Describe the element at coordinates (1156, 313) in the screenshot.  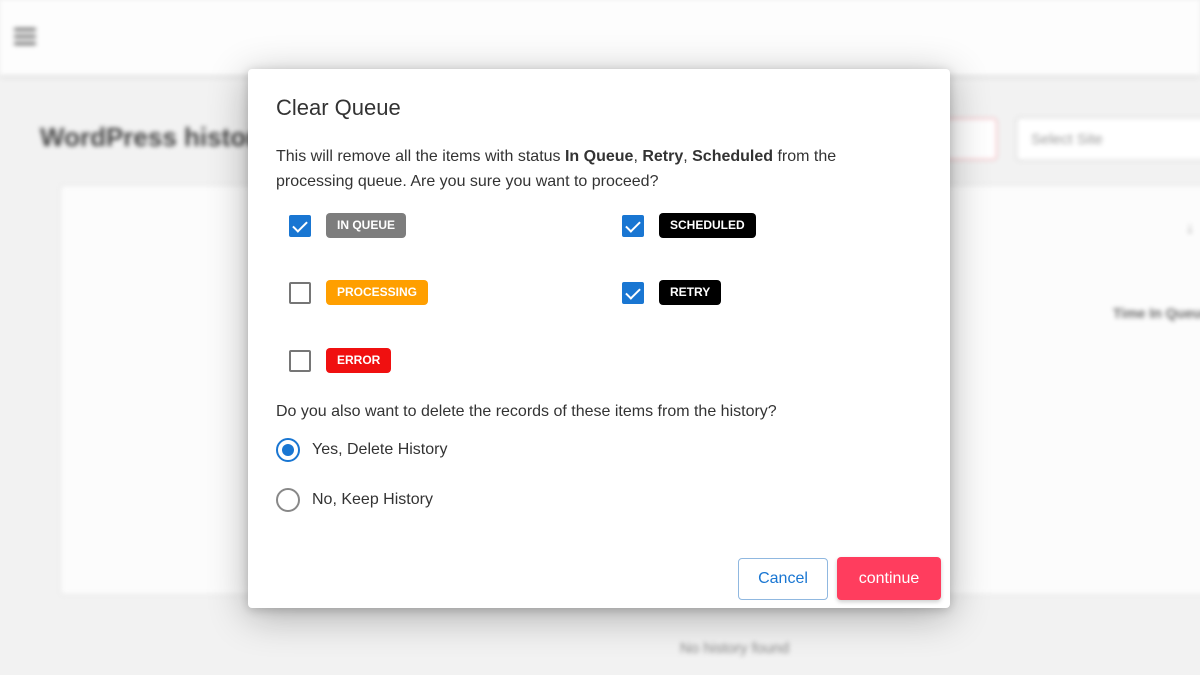
I see `column-header-time-in-queue: Time In Queue` at that location.